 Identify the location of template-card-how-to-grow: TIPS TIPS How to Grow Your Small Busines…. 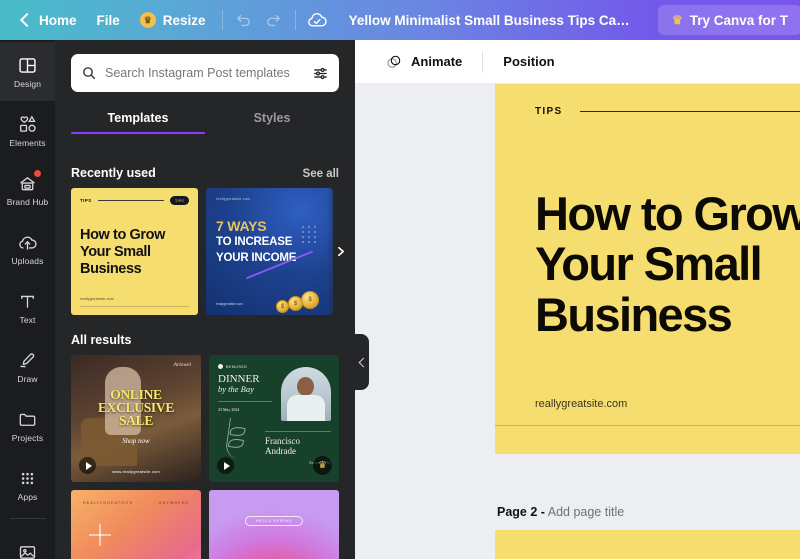
(134, 251).